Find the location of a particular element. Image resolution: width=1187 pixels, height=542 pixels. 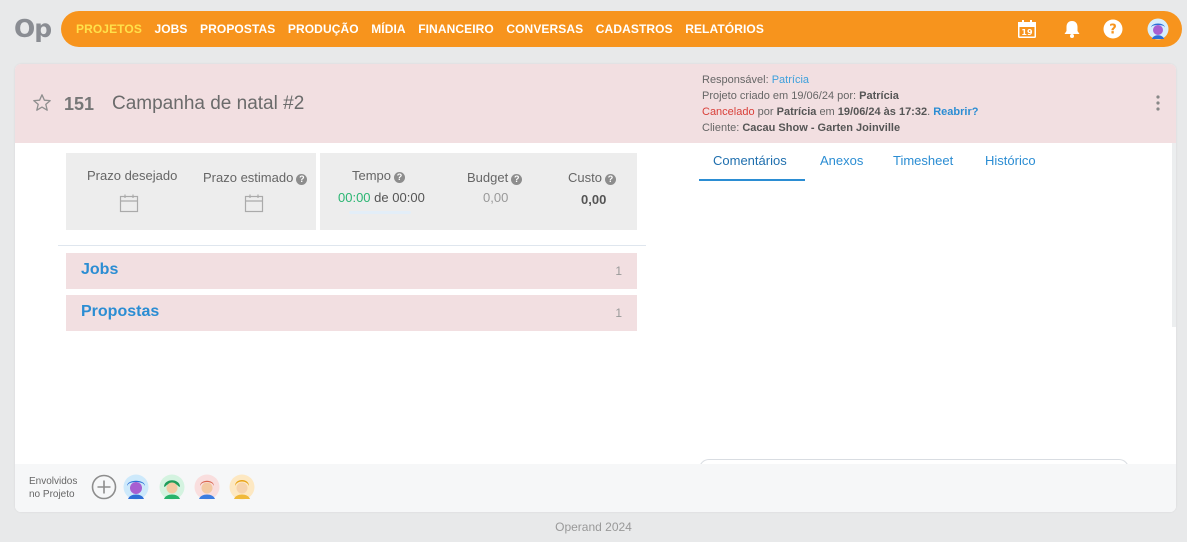

responsavel-label: Responsável: is located at coordinates (735, 80).